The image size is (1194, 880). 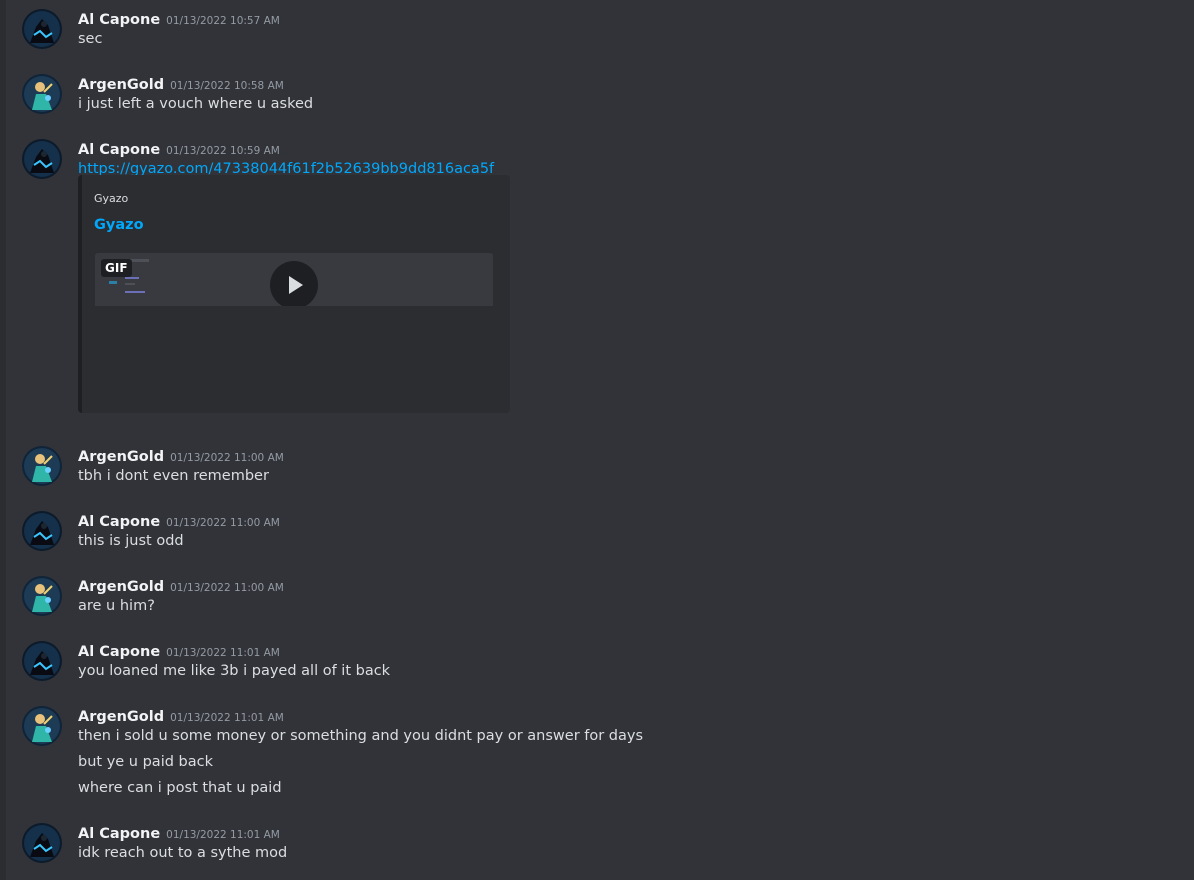 What do you see at coordinates (119, 225) in the screenshot?
I see `embed-title: Gyazo` at bounding box center [119, 225].